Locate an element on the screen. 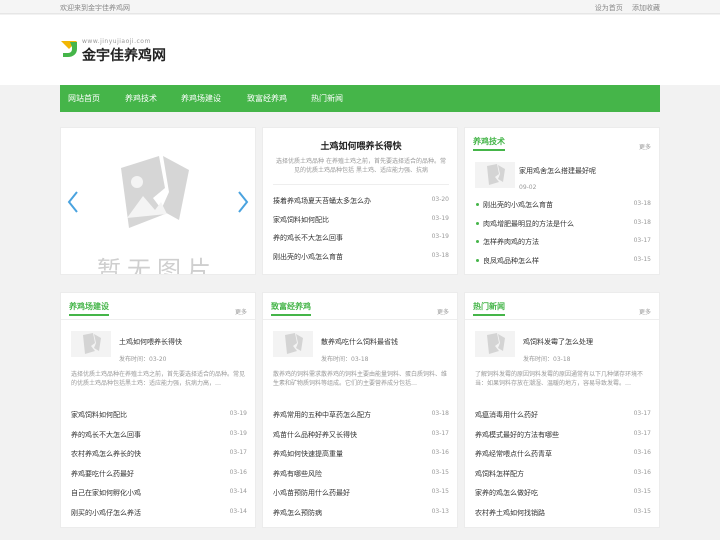 Image resolution: width=720 pixels, height=540 pixels. item-title: 自己在家如何孵化小鸡 is located at coordinates (106, 493).